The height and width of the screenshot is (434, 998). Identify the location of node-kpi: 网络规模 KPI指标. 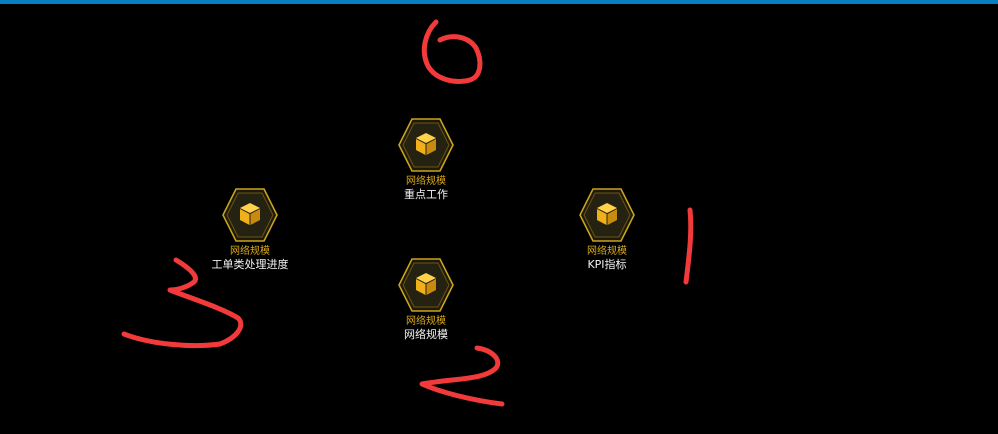
(607, 228).